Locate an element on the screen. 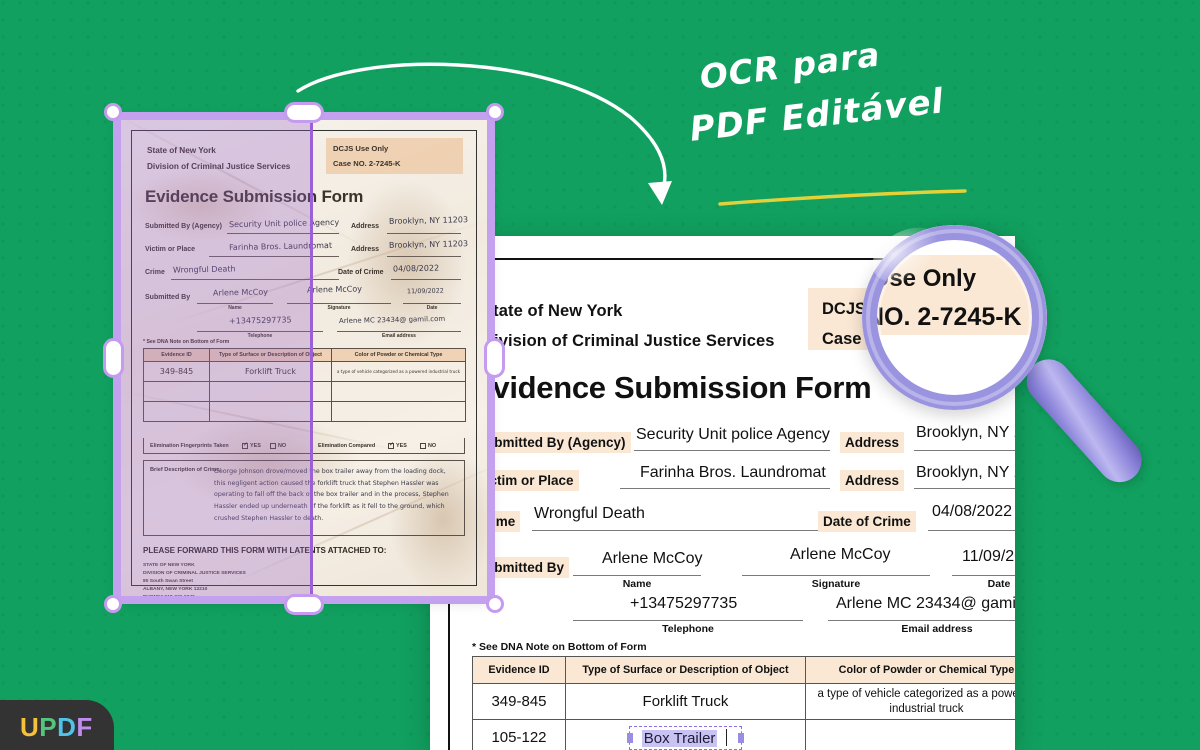  magnifier: Use Only NO. 2-7245-K is located at coordinates (1006, 354).